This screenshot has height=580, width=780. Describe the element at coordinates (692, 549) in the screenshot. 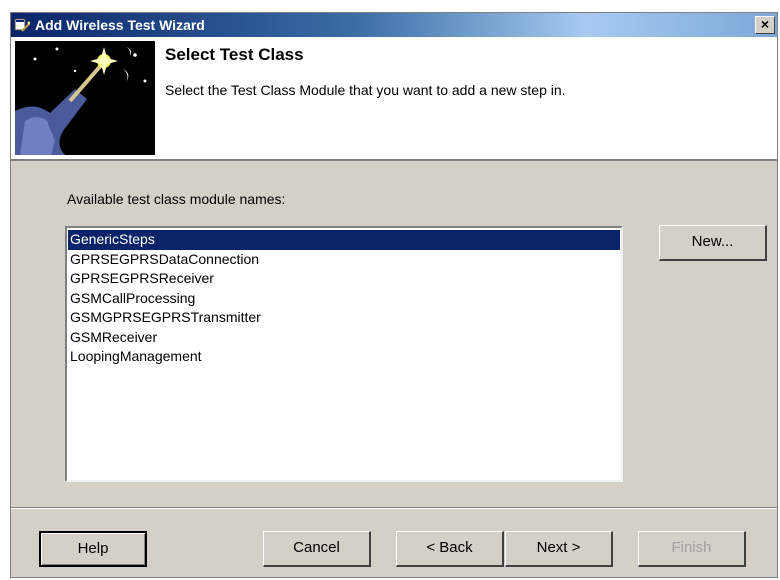

I see `finish-button: Finish` at that location.